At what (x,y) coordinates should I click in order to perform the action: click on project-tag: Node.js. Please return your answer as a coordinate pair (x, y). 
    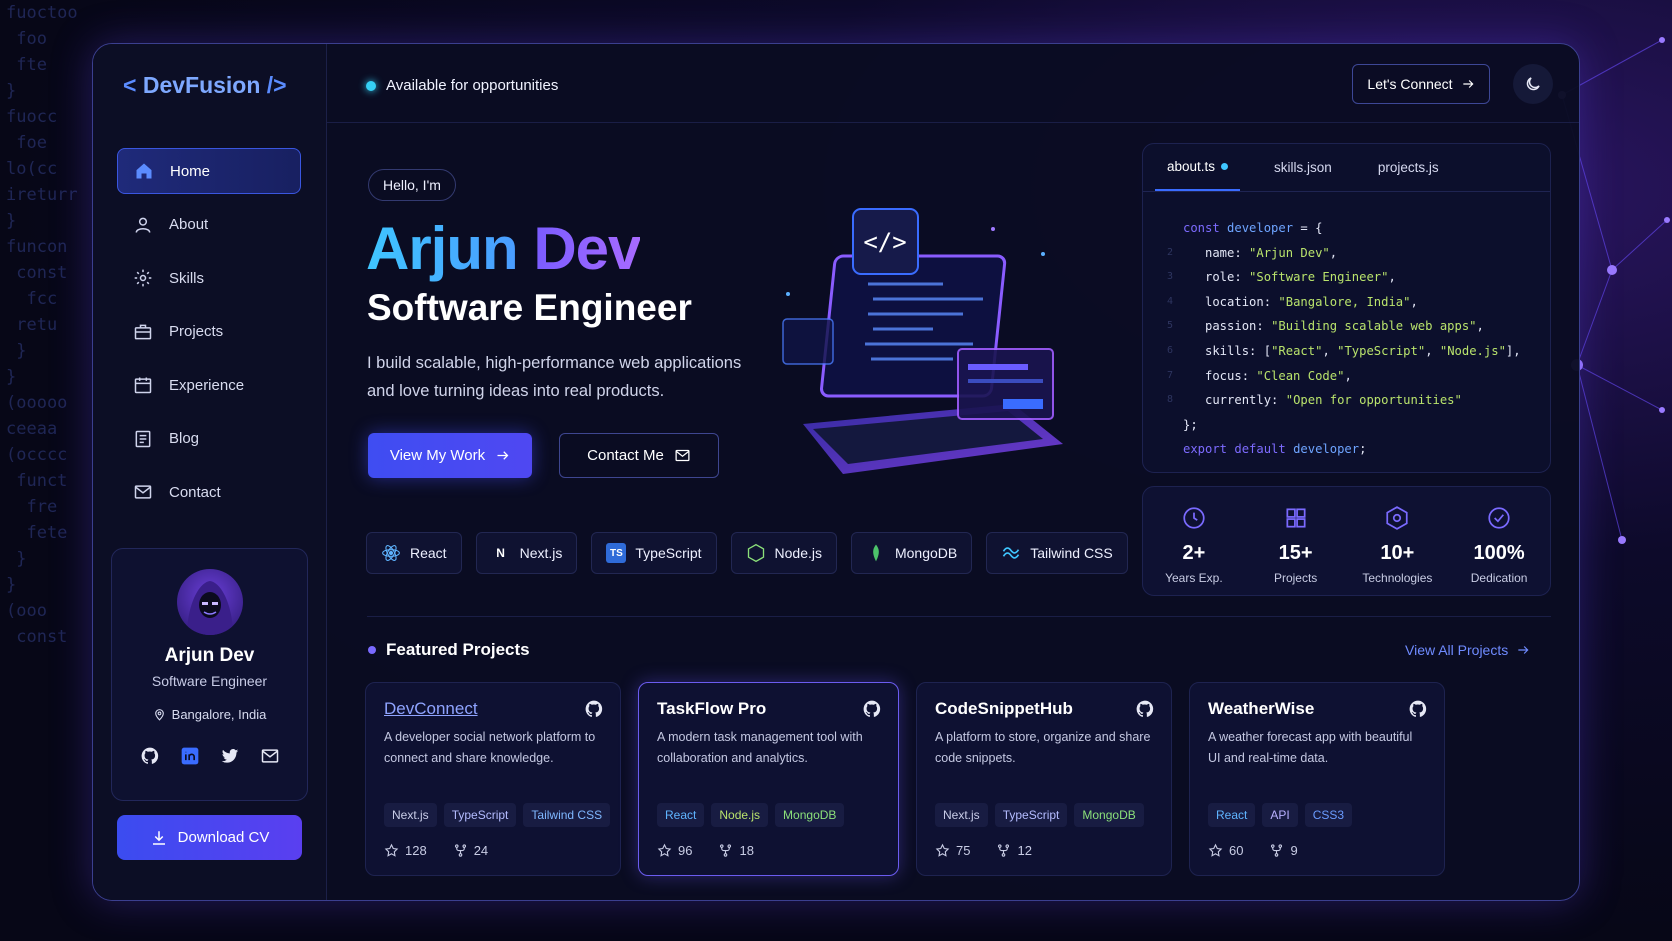
    Looking at the image, I should click on (740, 815).